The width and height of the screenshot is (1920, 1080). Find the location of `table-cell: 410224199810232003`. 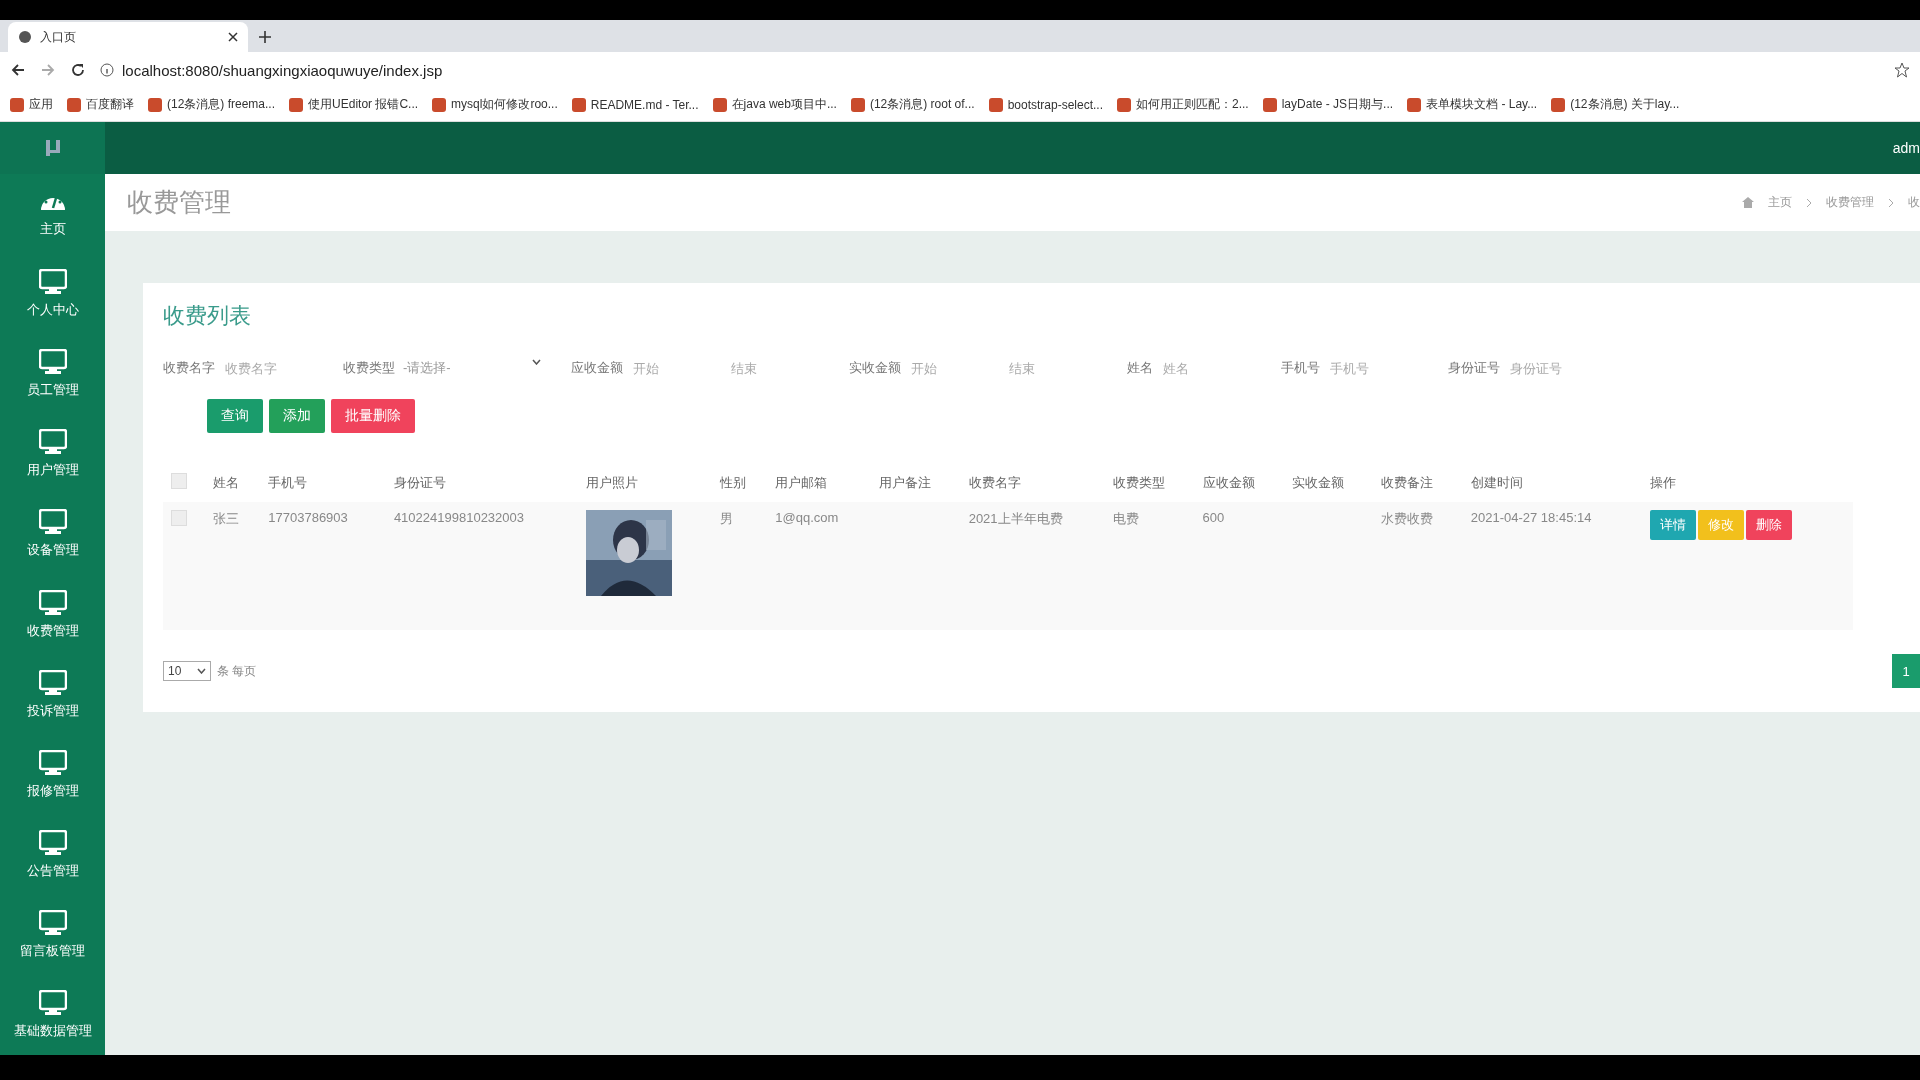

table-cell: 410224199810232003 is located at coordinates (458, 517).